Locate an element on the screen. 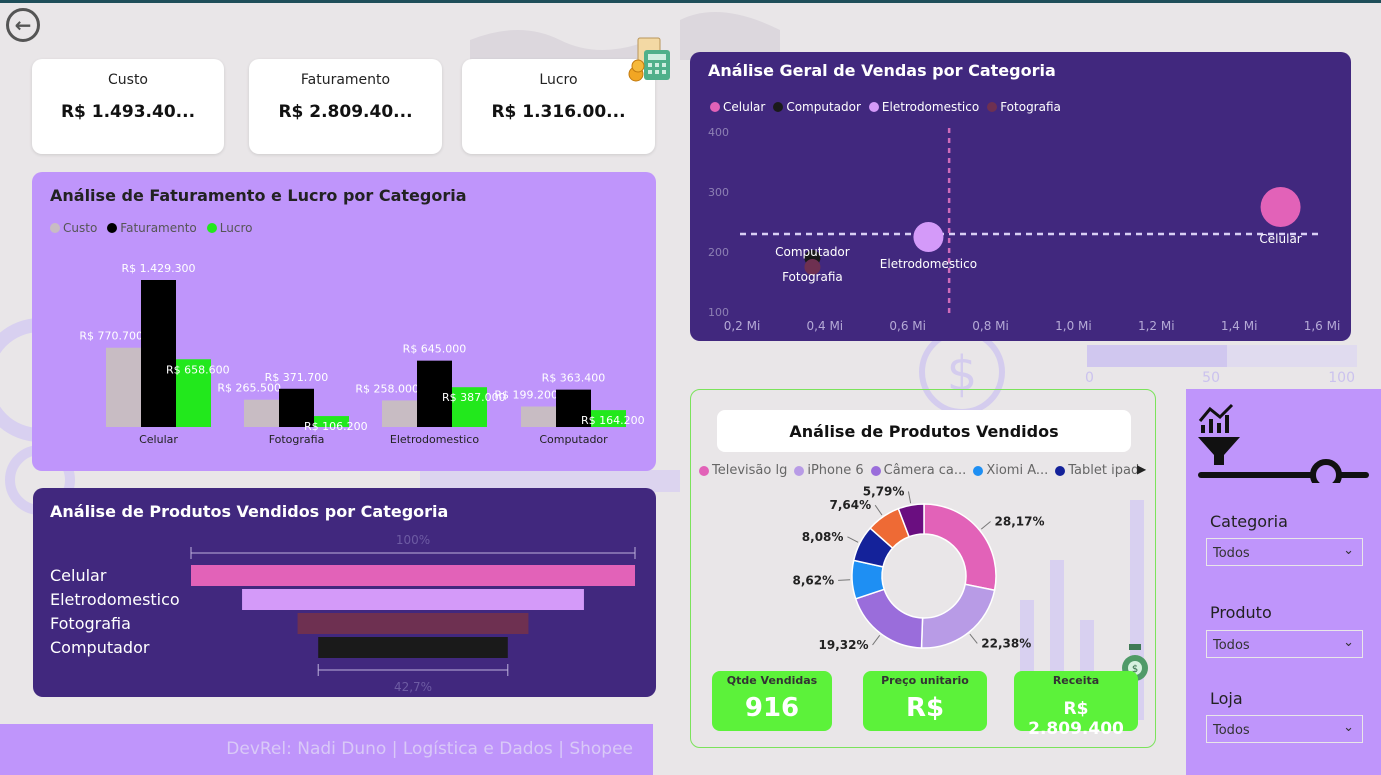 The width and height of the screenshot is (1381, 775). funnel-category-label: Celular is located at coordinates (78, 575).